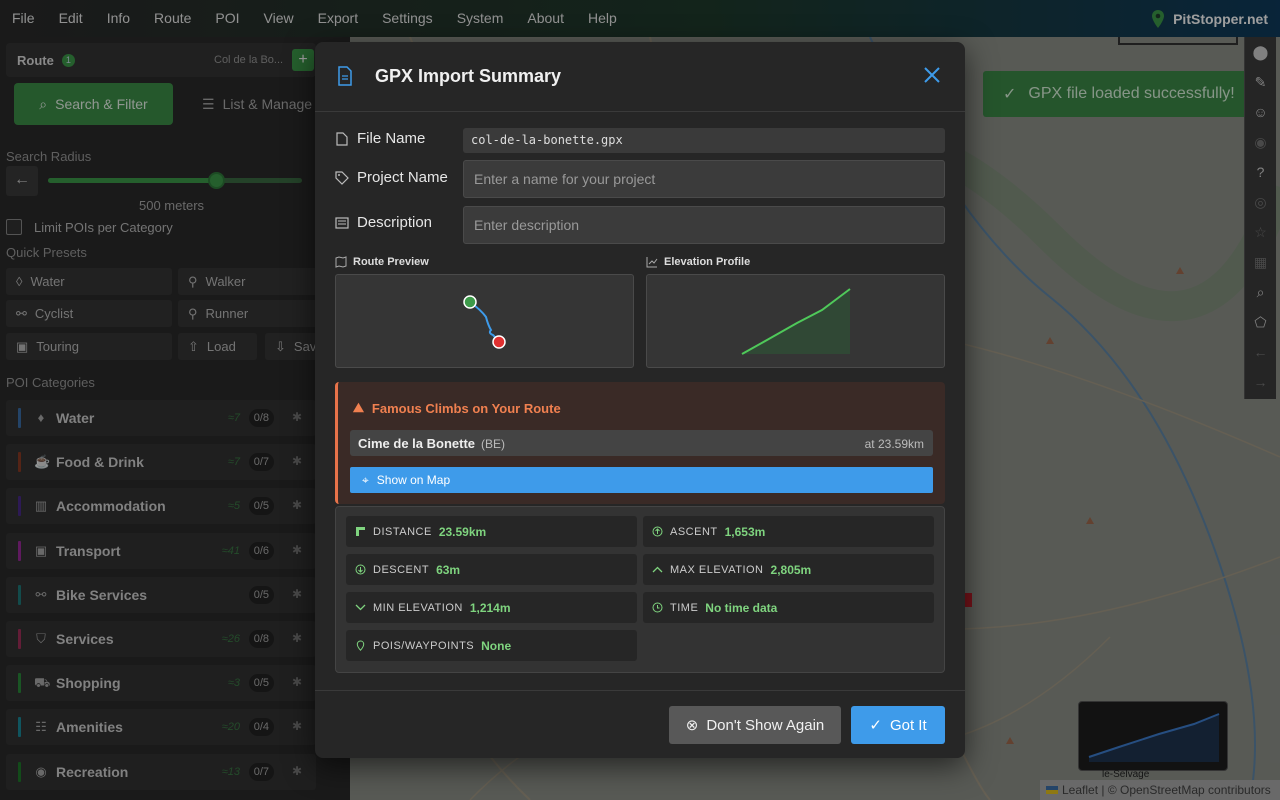 The height and width of the screenshot is (800, 1280). What do you see at coordinates (417, 443) in the screenshot?
I see `climb-name: Cime de la Bonette` at bounding box center [417, 443].